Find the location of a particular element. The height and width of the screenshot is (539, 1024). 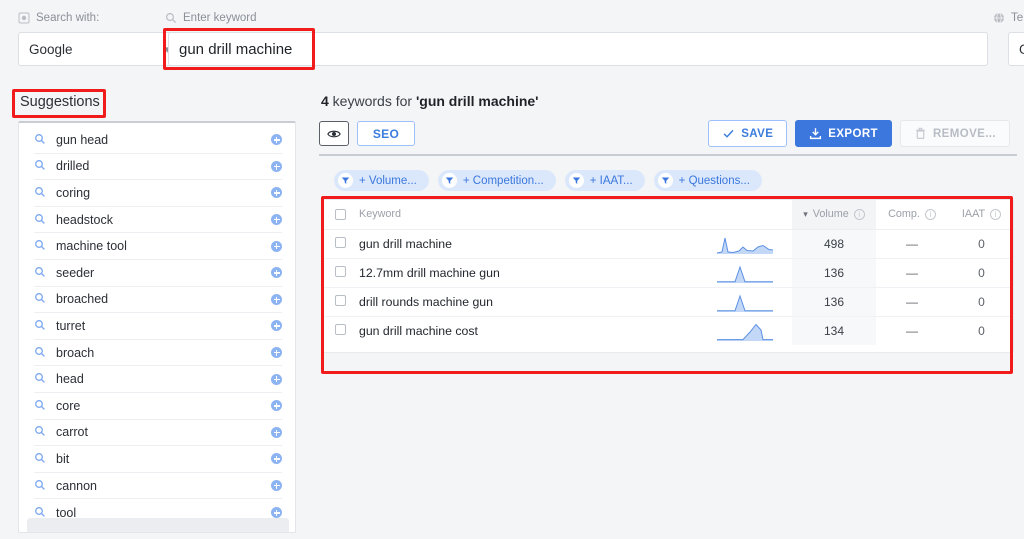

keyword-cell: drill rounds machine gun is located at coordinates (527, 302).